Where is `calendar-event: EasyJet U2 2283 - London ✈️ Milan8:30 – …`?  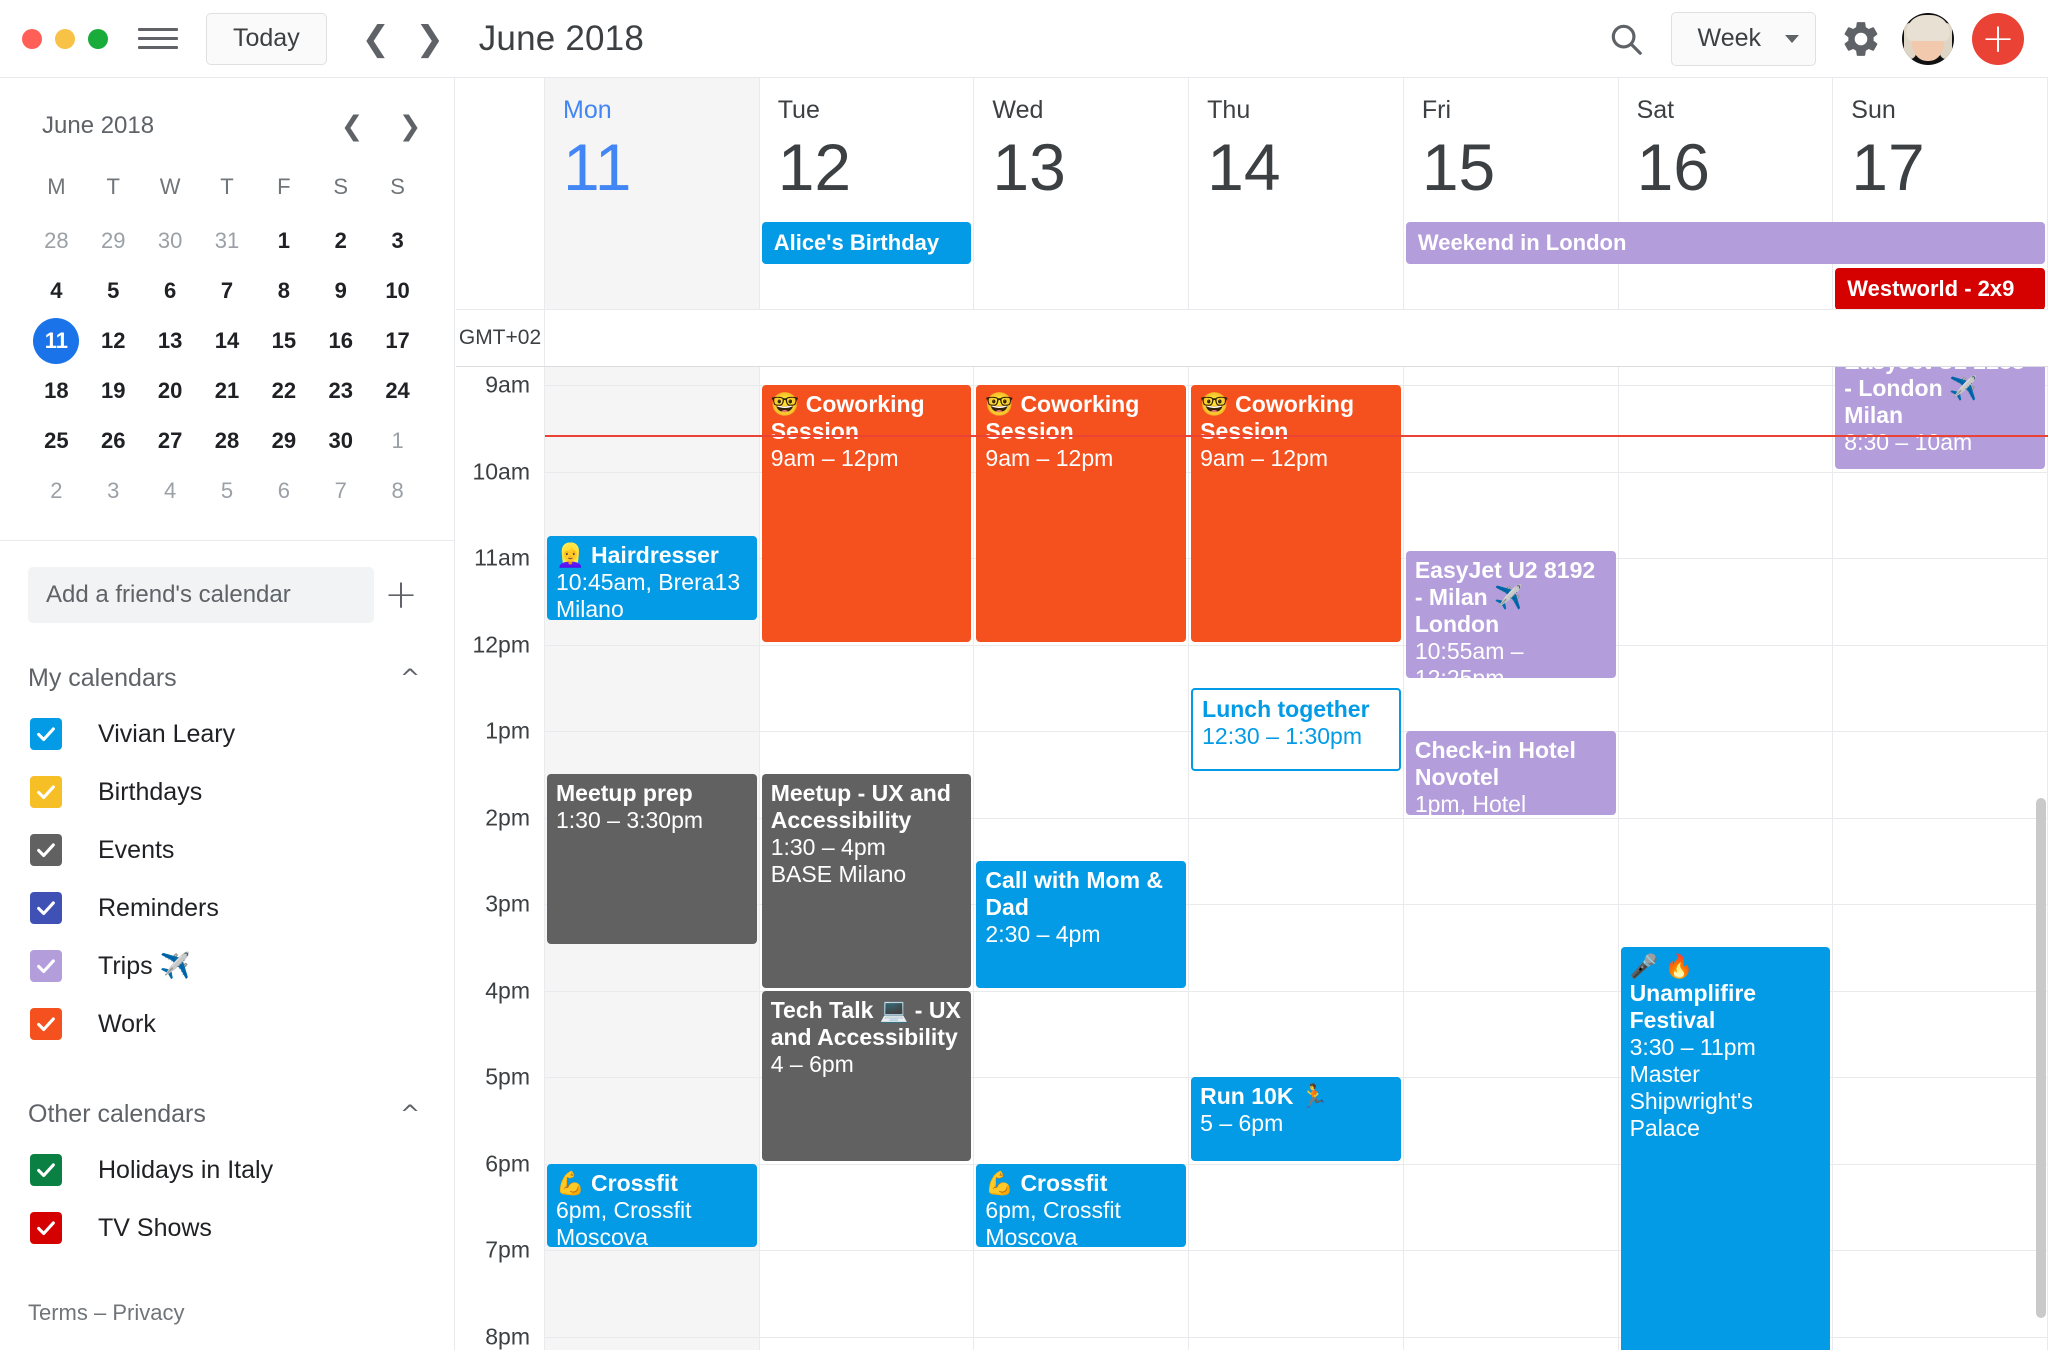 calendar-event: EasyJet U2 2283 - London ✈️ Milan8:30 – … is located at coordinates (1940, 418).